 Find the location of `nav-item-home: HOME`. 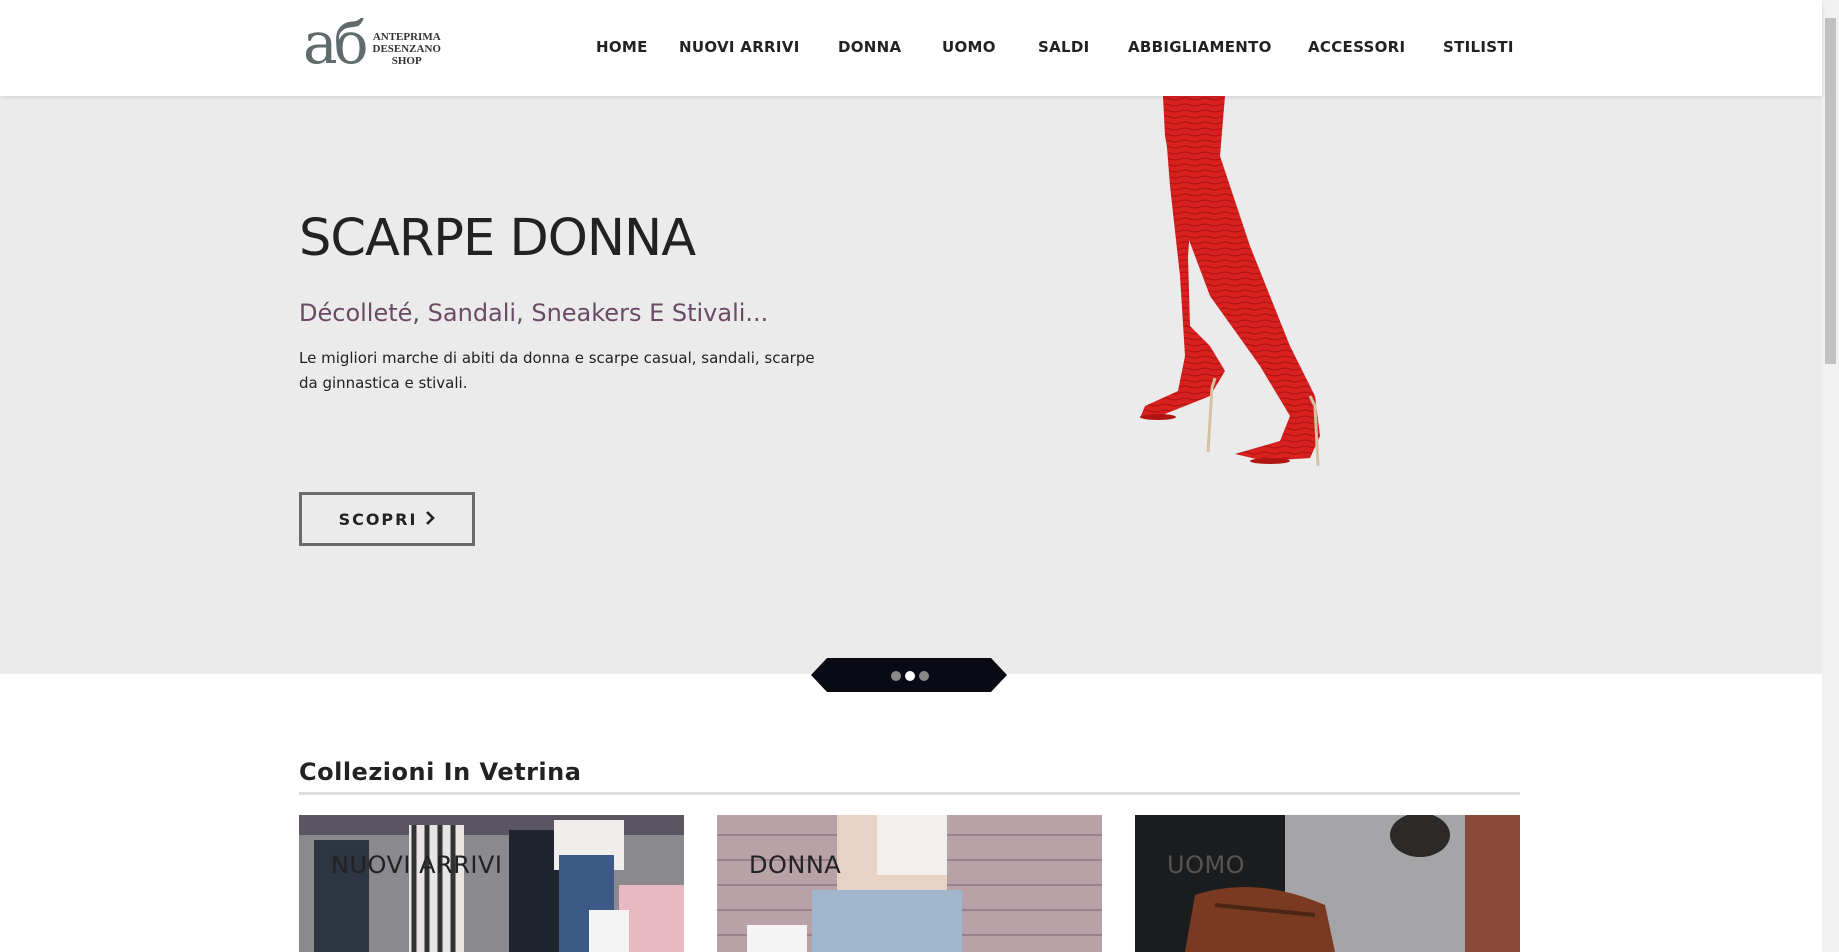

nav-item-home: HOME is located at coordinates (622, 47).